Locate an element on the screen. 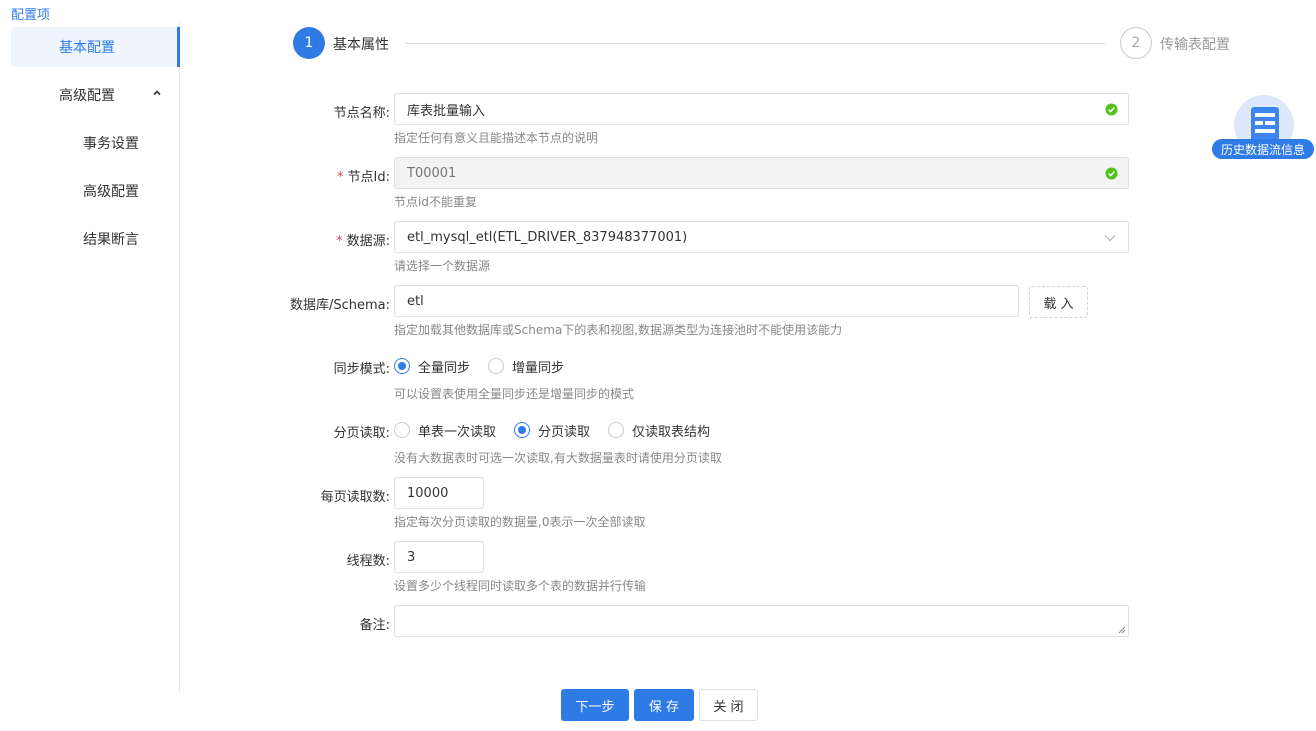 This screenshot has height=731, width=1316. sidebar-item-transaction-settings: 事务设置 is located at coordinates (95, 143).